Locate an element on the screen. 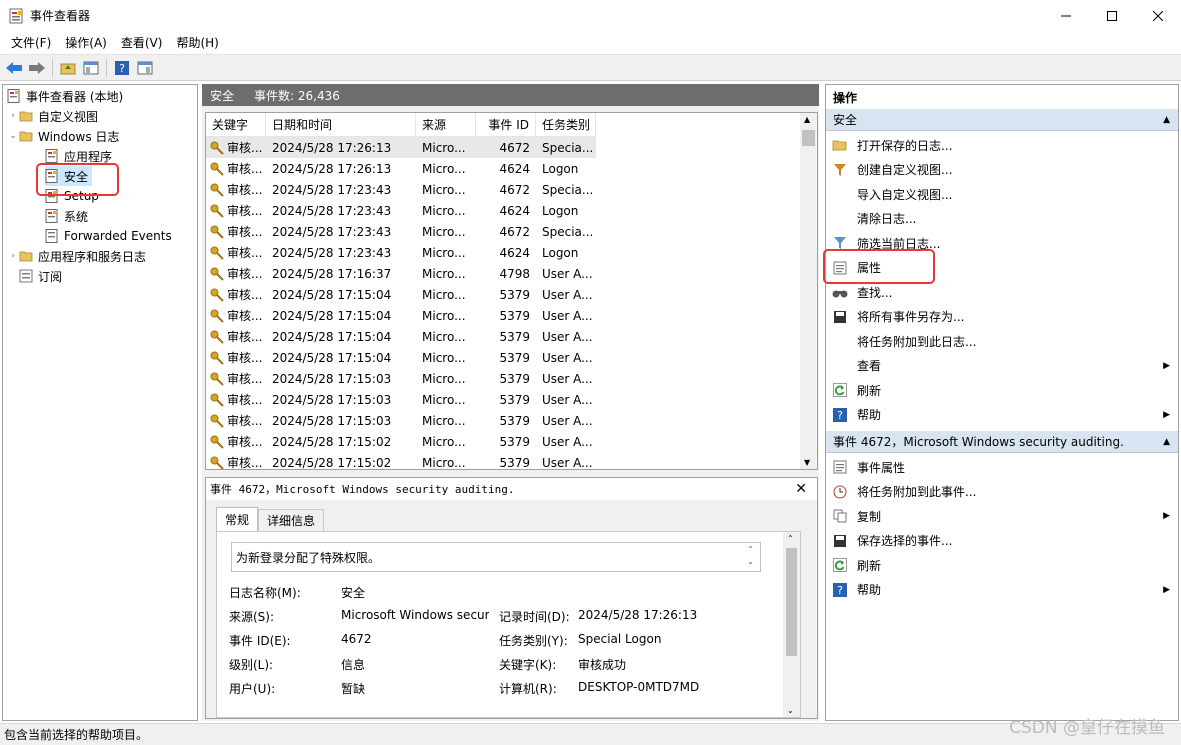 This screenshot has height=745, width=1181. col-source: 来源 is located at coordinates (446, 124).